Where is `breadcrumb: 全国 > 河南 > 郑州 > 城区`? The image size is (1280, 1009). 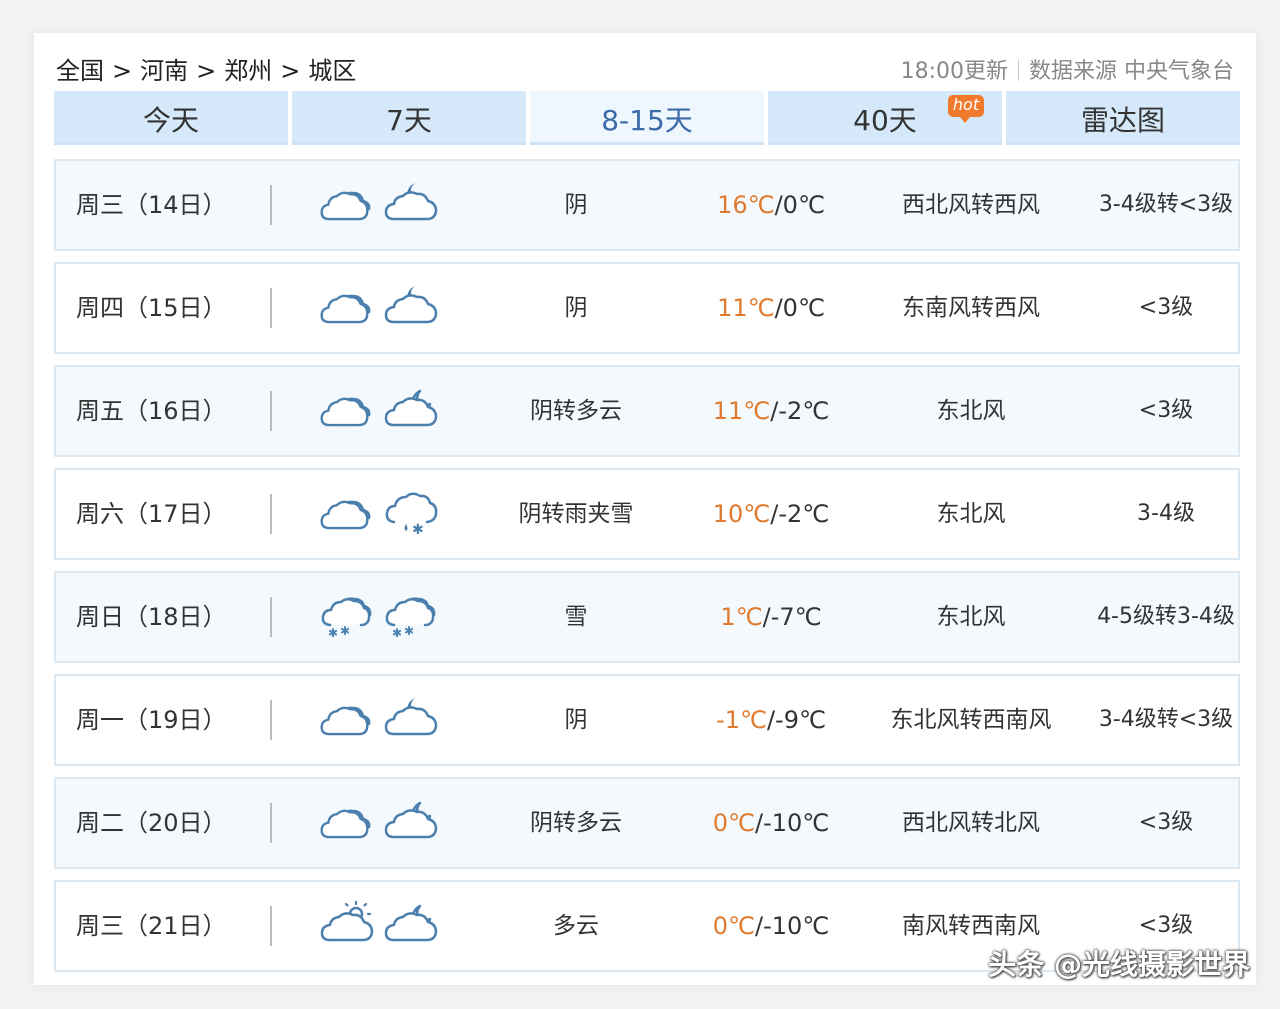
breadcrumb: 全国 > 河南 > 郑州 > 城区 is located at coordinates (206, 68).